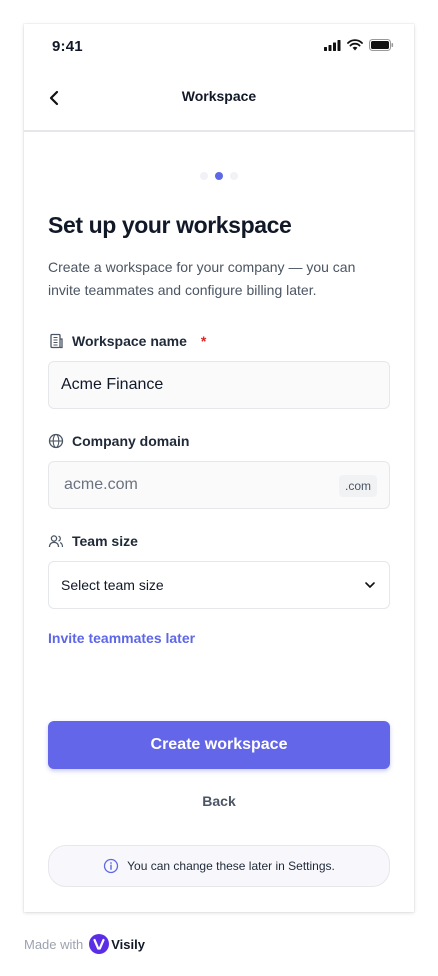 This screenshot has height=976, width=438. I want to click on team-size-select: Select team size, so click(219, 585).